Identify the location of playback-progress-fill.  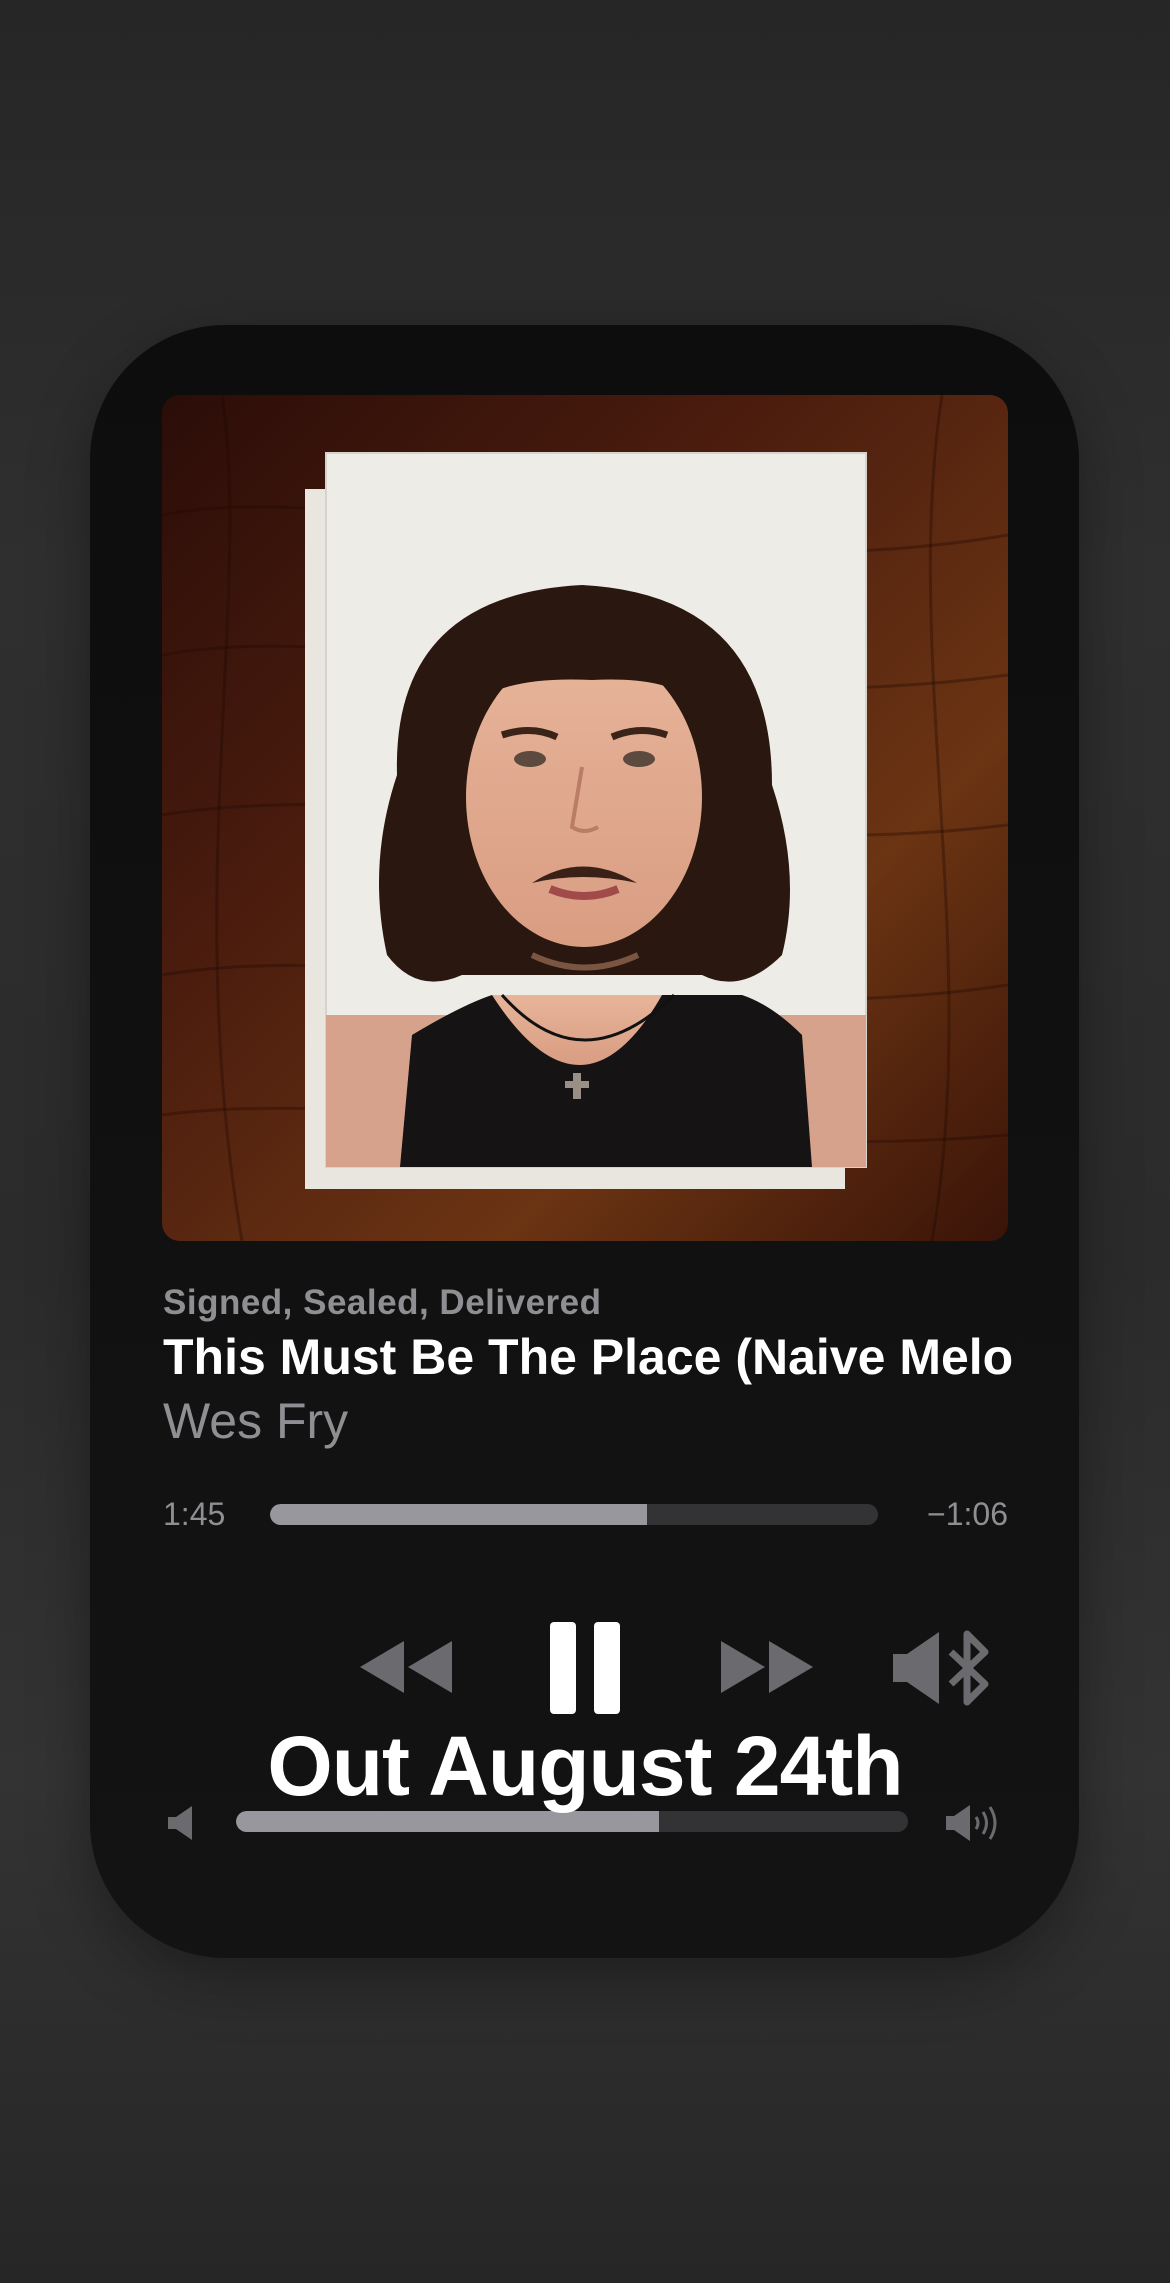
(458, 1514).